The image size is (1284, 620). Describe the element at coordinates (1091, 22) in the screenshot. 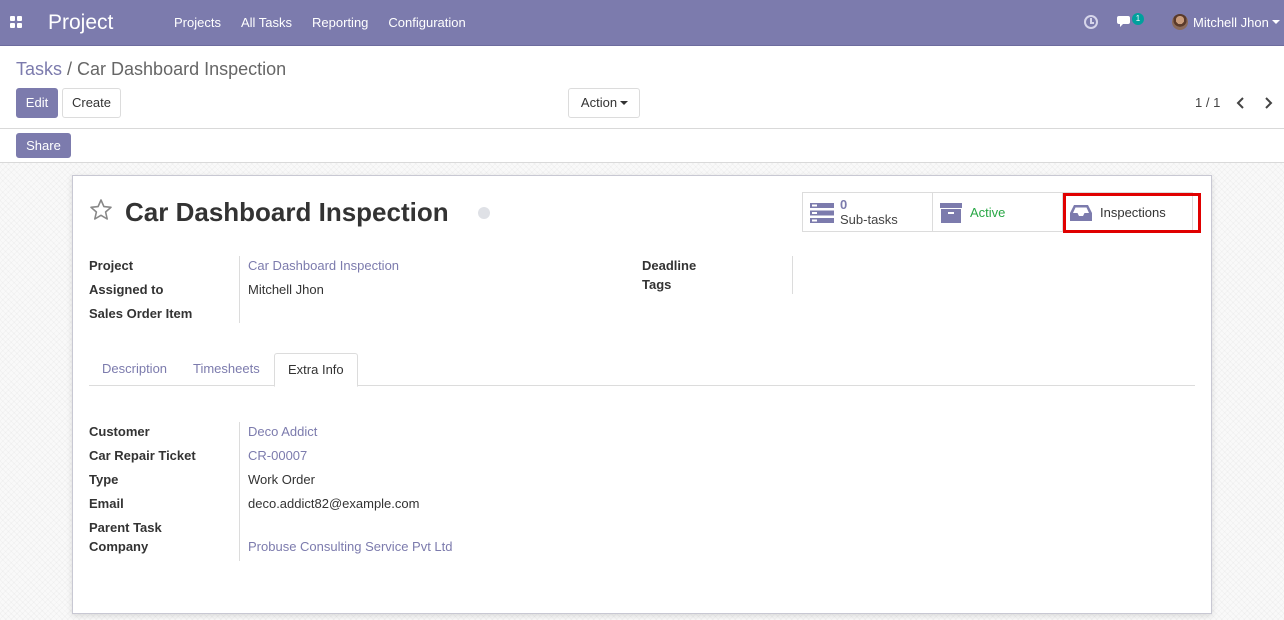

I see `activity-clock-icon` at that location.